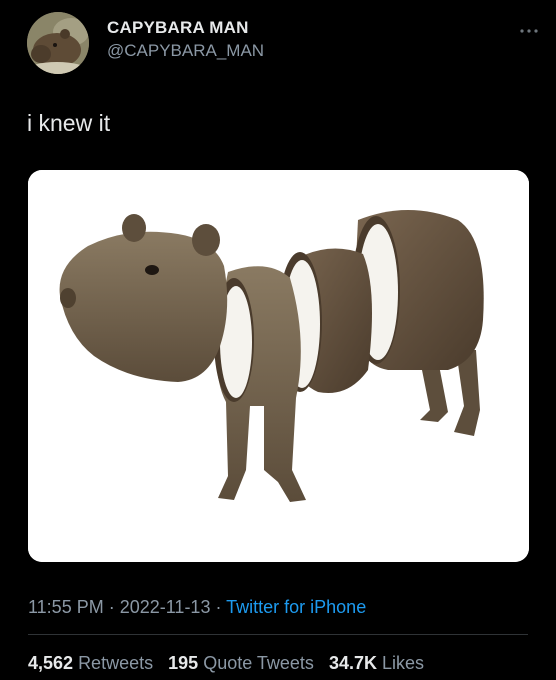 The width and height of the screenshot is (556, 680). I want to click on divider, so click(278, 634).